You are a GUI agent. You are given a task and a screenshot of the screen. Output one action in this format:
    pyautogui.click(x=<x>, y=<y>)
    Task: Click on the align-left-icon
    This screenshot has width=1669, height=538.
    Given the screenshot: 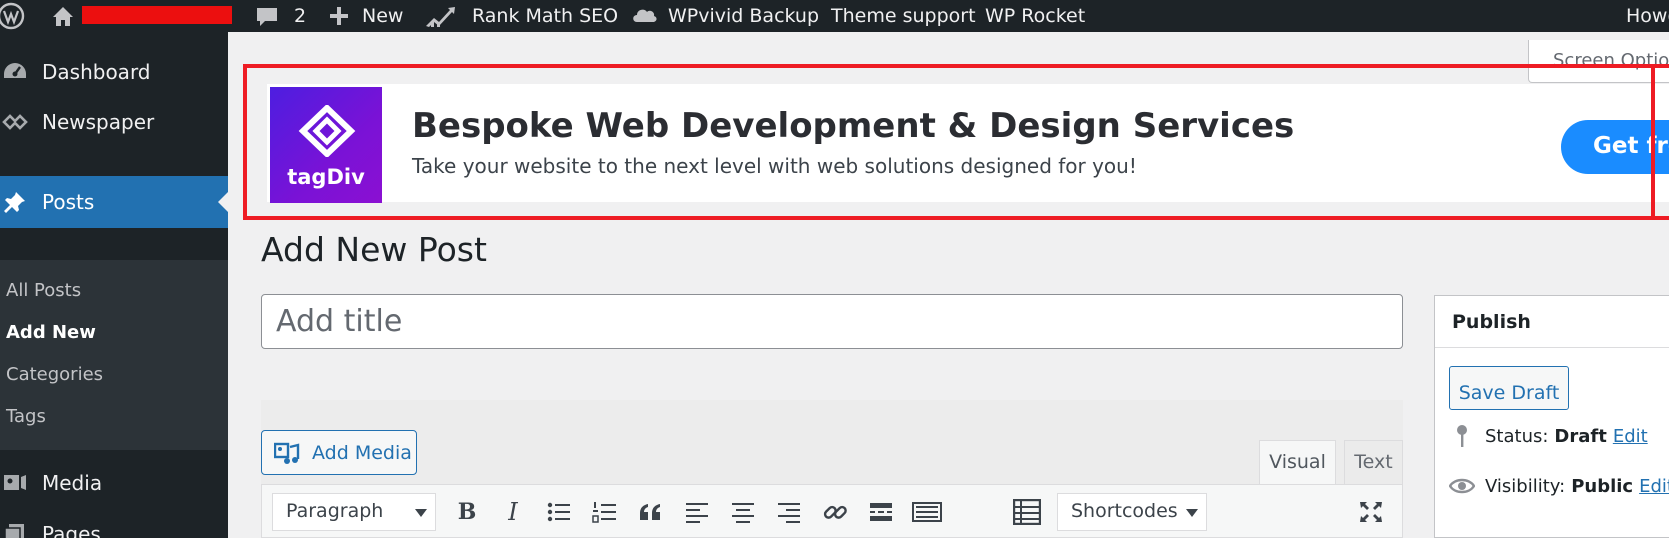 What is the action you would take?
    pyautogui.click(x=697, y=513)
    